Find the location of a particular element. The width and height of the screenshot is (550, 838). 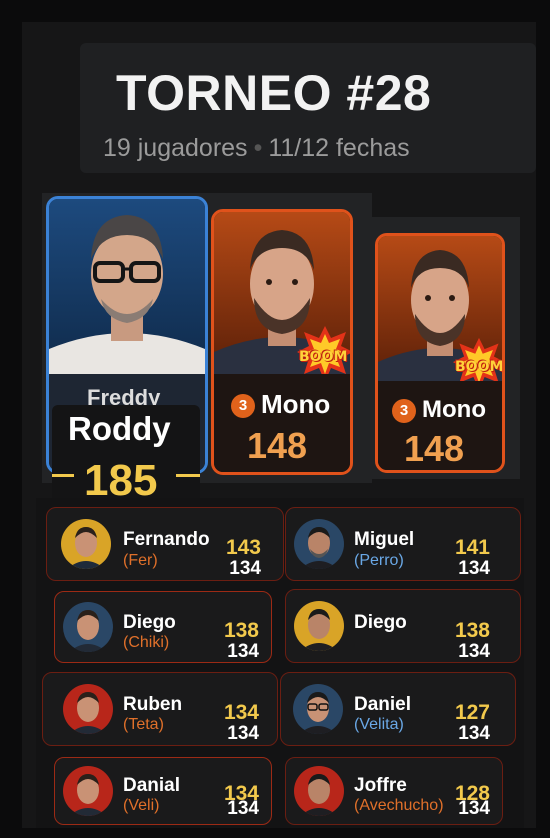

player-nick: (Perro) is located at coordinates (379, 560).